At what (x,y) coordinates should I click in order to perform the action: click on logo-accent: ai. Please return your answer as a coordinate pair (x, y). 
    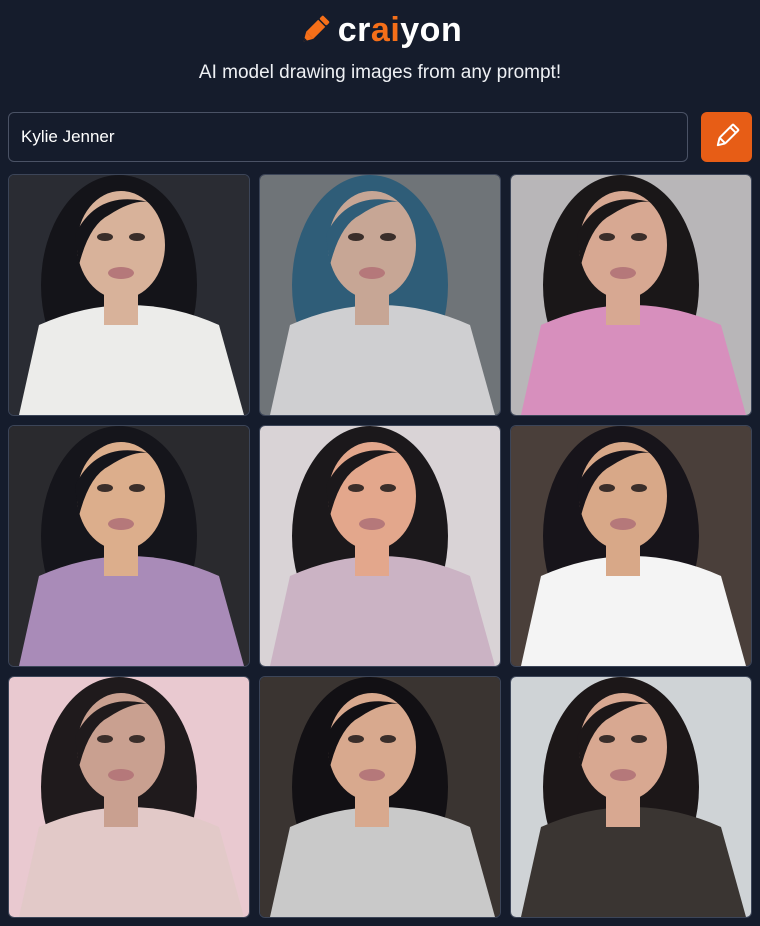
    Looking at the image, I should click on (385, 30).